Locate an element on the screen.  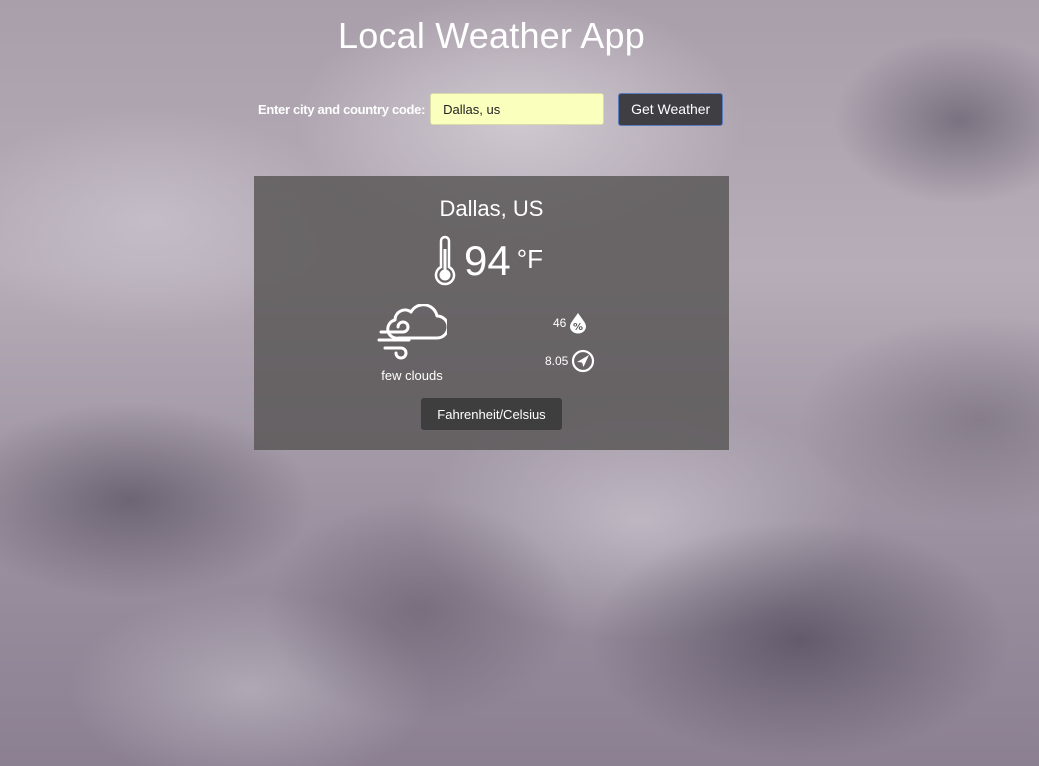
thermometer-icon is located at coordinates (445, 261).